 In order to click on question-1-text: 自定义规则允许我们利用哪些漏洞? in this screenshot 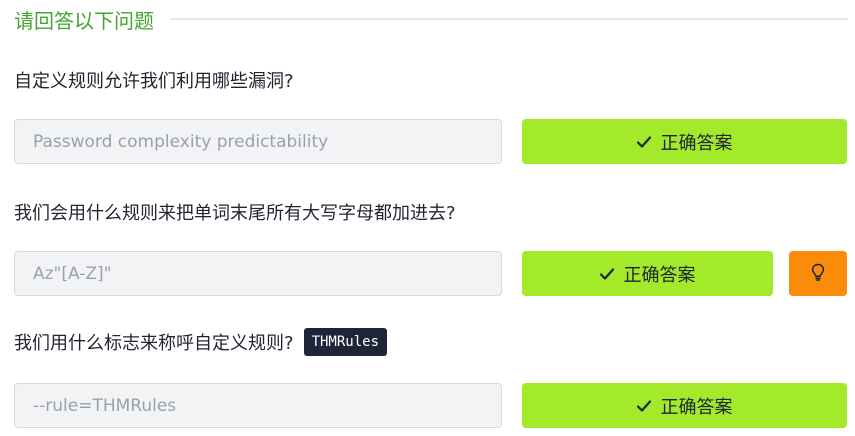, I will do `click(154, 80)`.